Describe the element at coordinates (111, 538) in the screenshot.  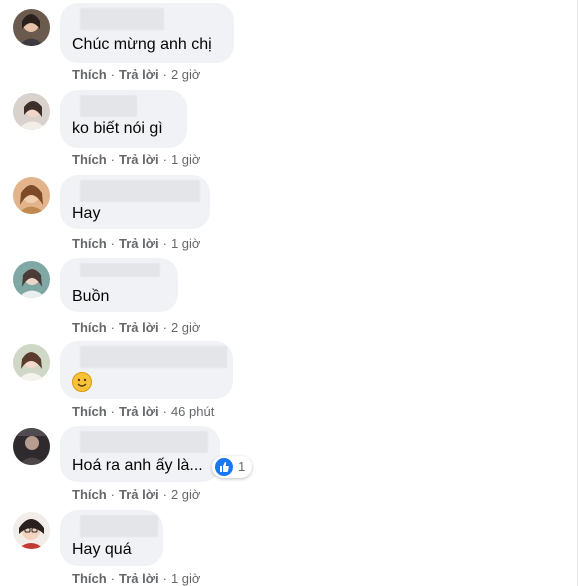
I see `comment-bubble: Hay quá` at that location.